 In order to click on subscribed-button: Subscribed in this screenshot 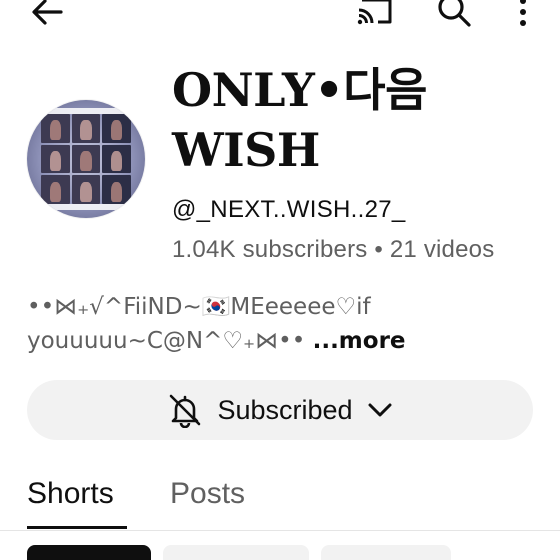, I will do `click(280, 410)`.